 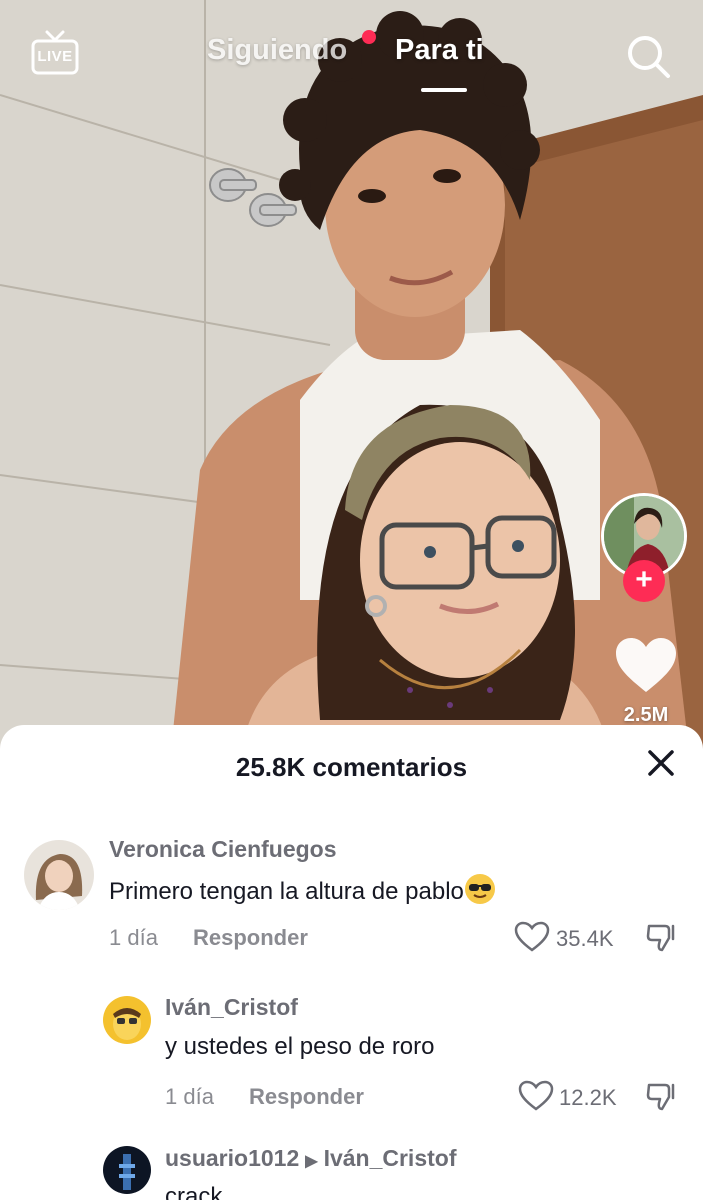 I want to click on close-button, so click(x=661, y=763).